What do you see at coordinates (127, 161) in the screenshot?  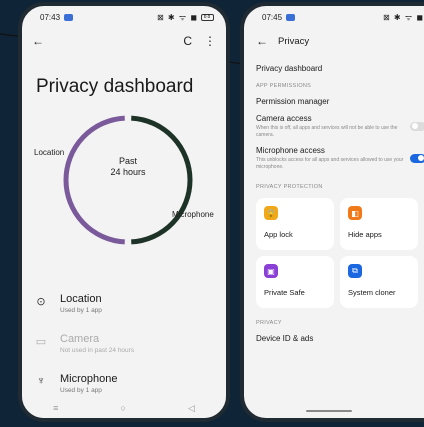 I see `ring-center-top: Past` at bounding box center [127, 161].